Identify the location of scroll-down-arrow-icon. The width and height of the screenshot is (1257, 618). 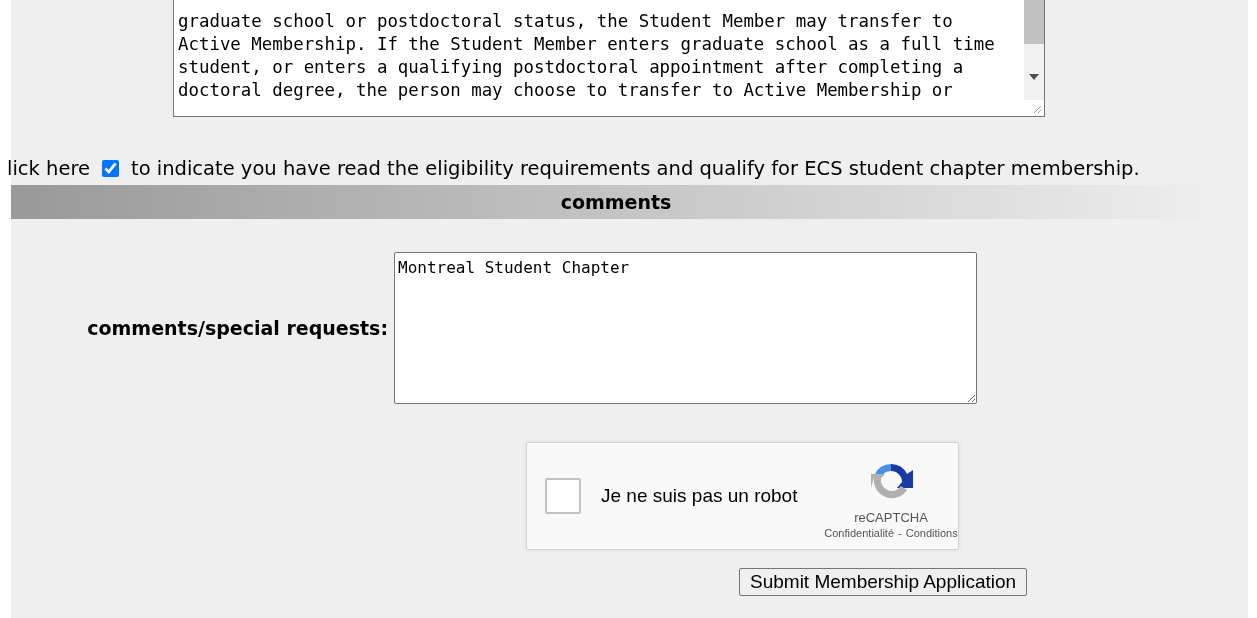
(1034, 77).